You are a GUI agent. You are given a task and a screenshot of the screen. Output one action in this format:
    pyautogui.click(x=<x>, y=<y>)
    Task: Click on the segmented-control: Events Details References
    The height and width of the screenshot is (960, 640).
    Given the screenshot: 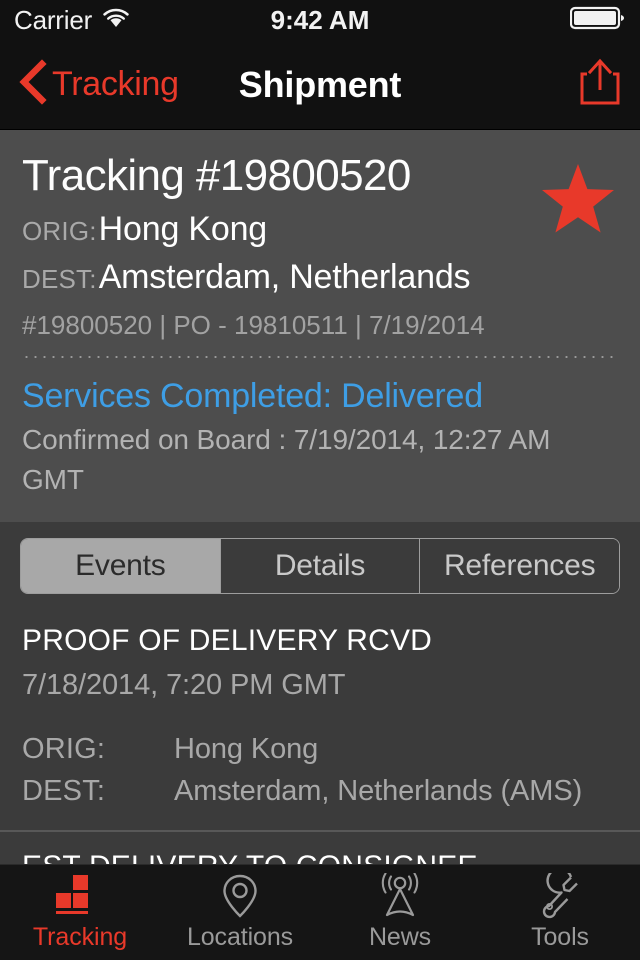 What is the action you would take?
    pyautogui.click(x=320, y=566)
    